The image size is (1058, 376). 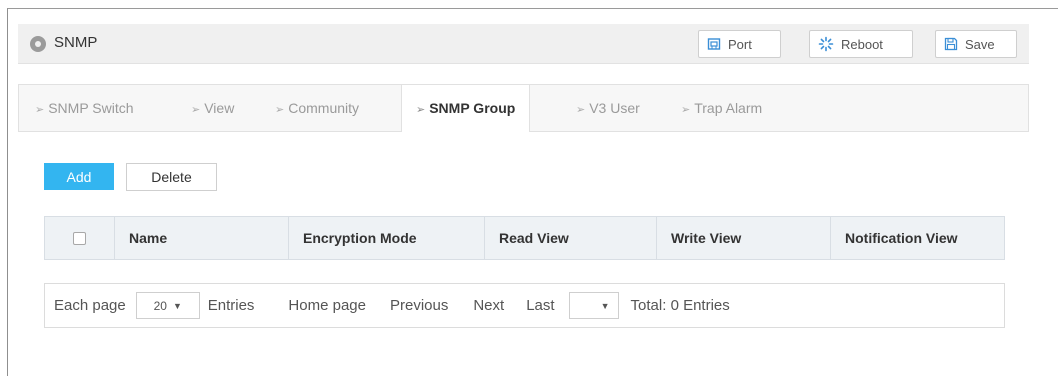 I want to click on page-title: SNMP, so click(x=76, y=42).